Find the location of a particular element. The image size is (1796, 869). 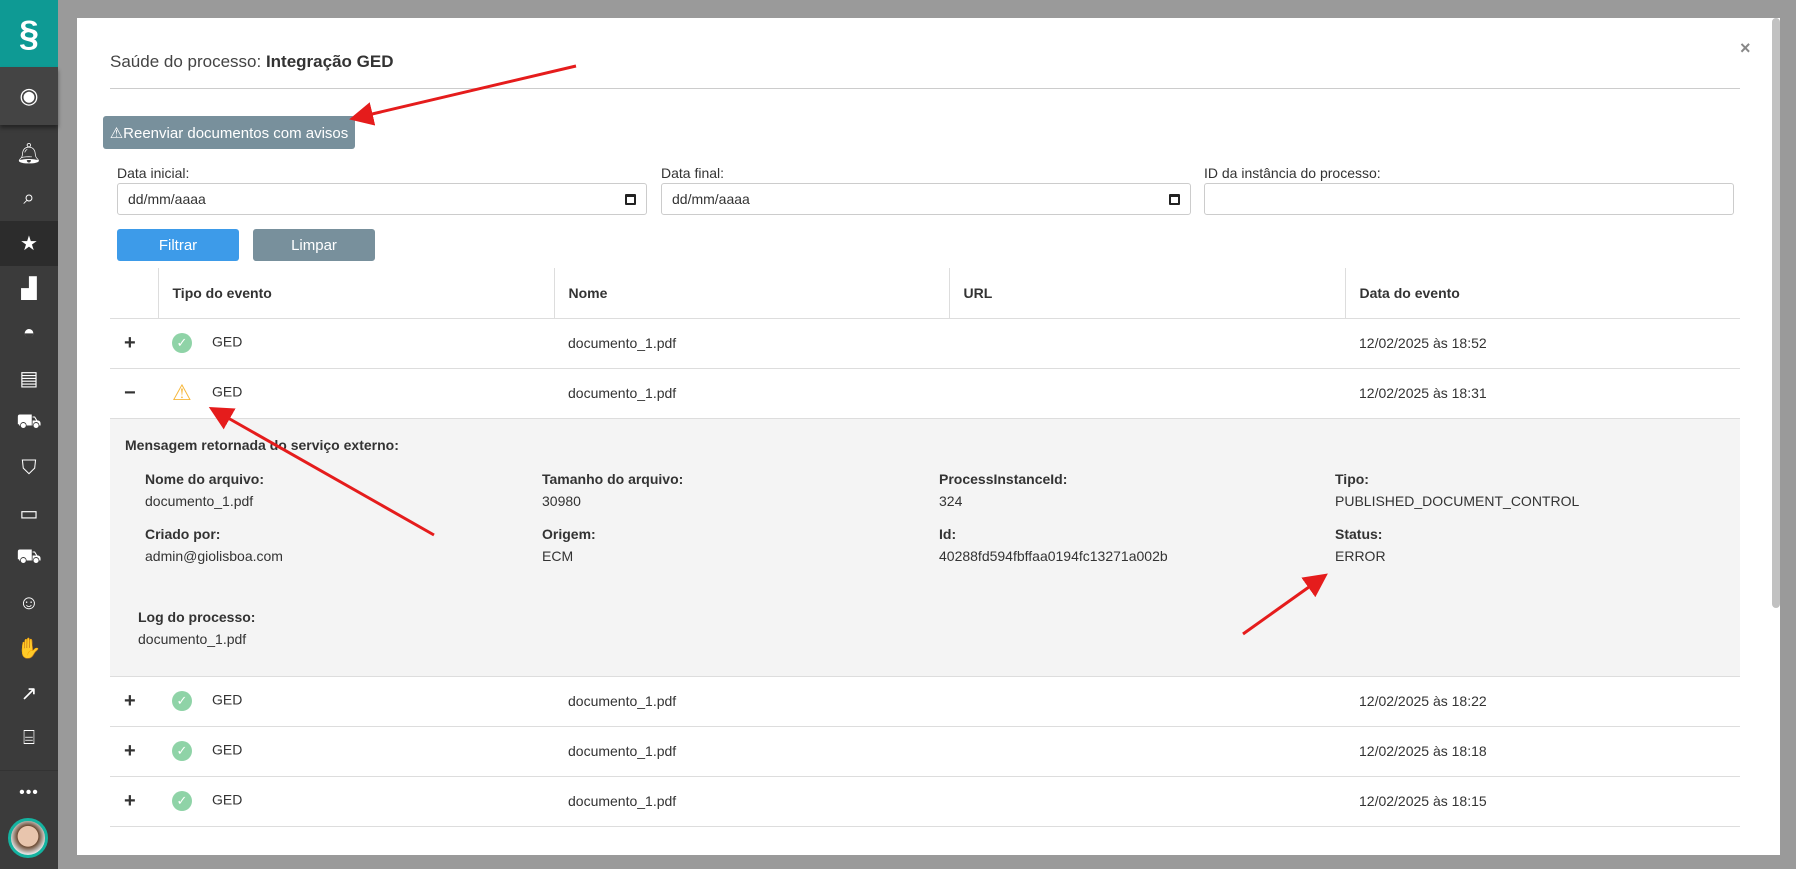

modal-title: Saúde do processo: Integração GED is located at coordinates (252, 62).